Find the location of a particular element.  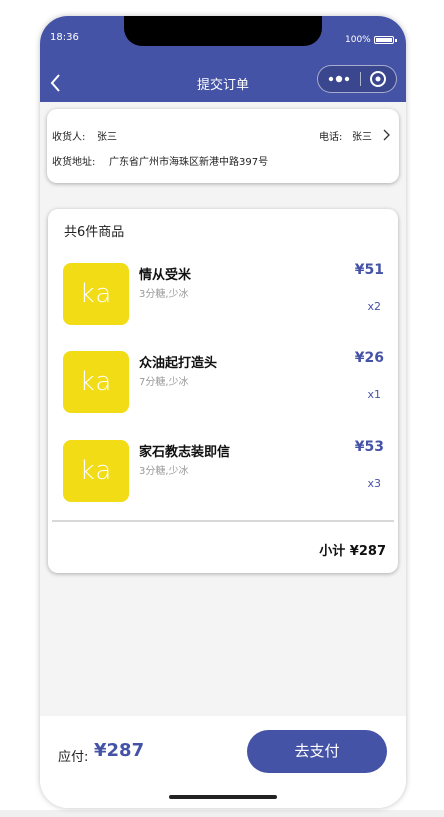

bottom-strip is located at coordinates (222, 813).